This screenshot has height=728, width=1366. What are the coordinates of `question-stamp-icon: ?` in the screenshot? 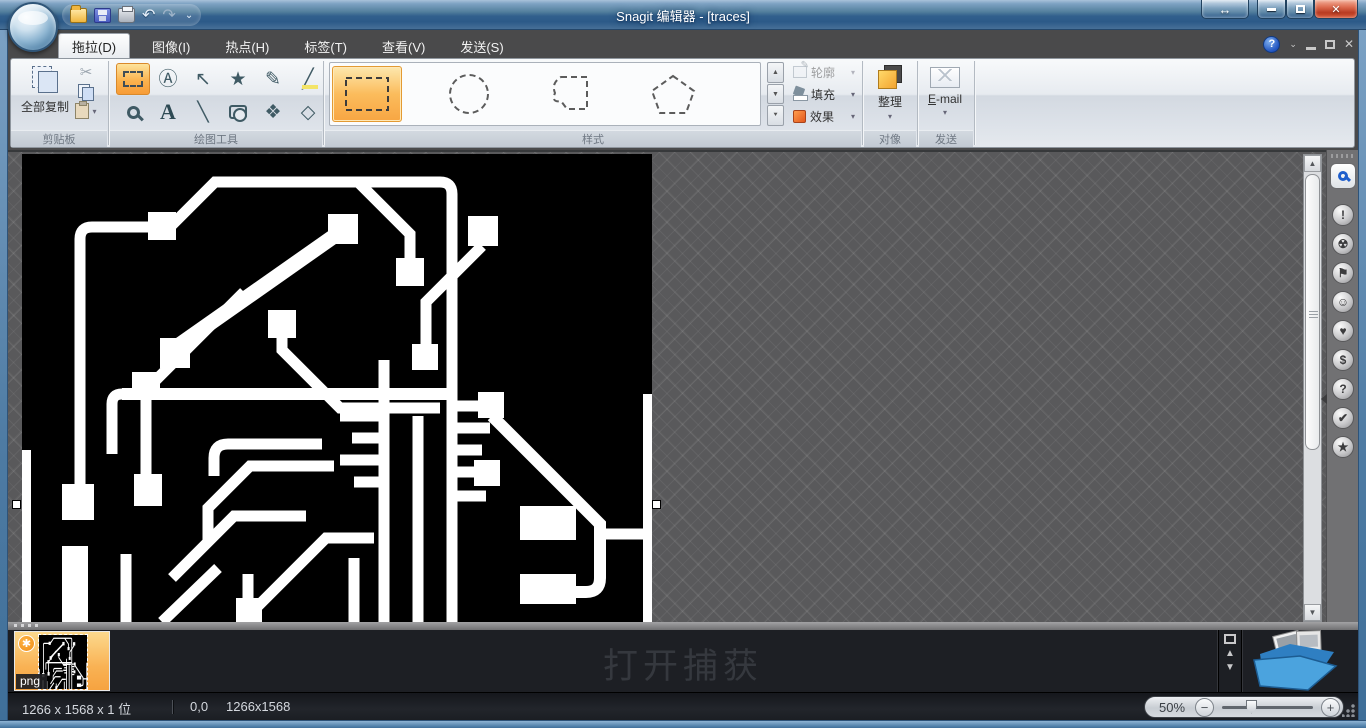 It's located at (1343, 389).